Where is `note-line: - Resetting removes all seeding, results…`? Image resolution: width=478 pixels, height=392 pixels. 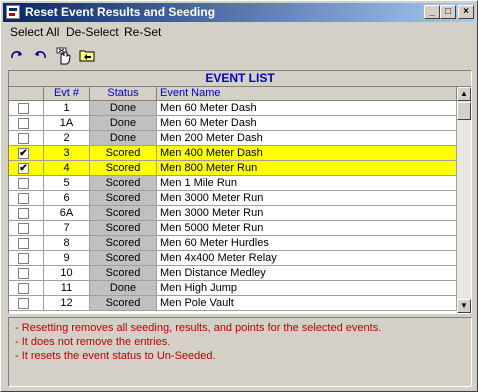
note-line: - Resetting removes all seeding, results… is located at coordinates (198, 328).